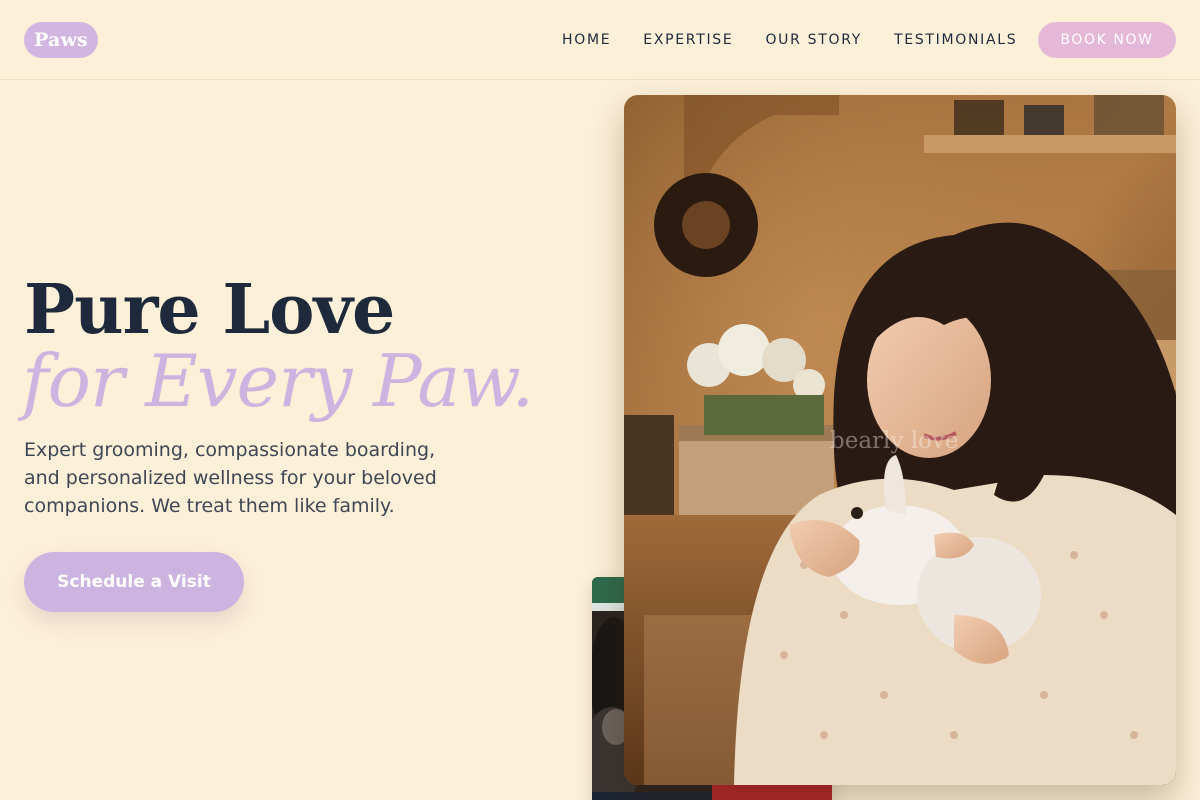 The image size is (1200, 800). I want to click on nav-link-testimonials: TESTIMONIALS, so click(955, 40).